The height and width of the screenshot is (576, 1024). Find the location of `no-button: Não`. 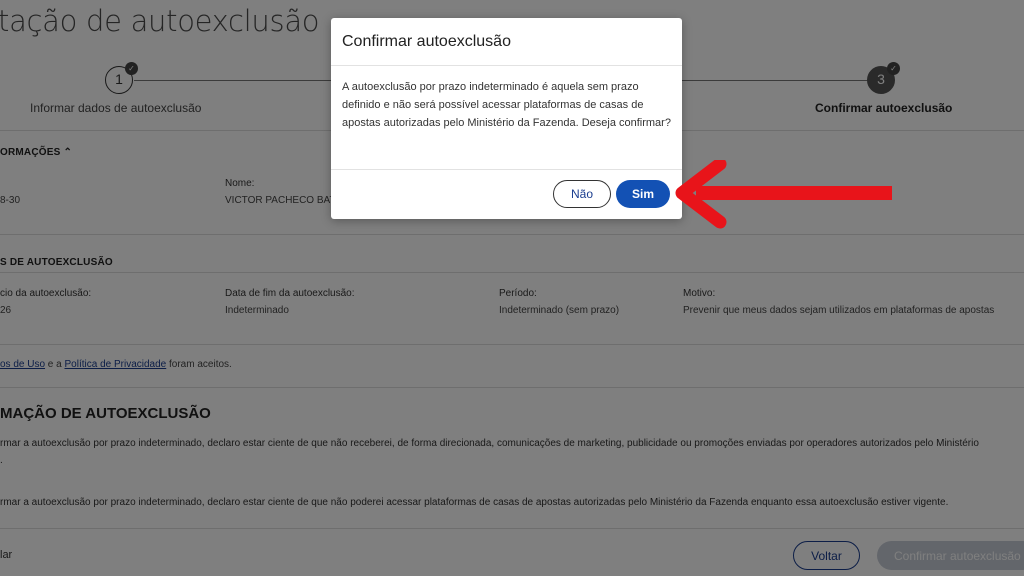

no-button: Não is located at coordinates (582, 194).